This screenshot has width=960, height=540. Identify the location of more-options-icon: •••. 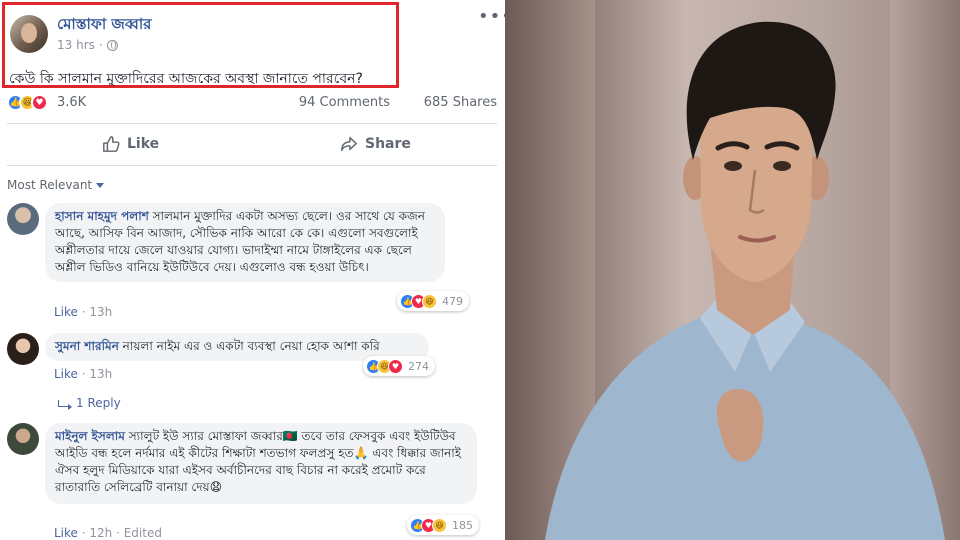
(491, 17).